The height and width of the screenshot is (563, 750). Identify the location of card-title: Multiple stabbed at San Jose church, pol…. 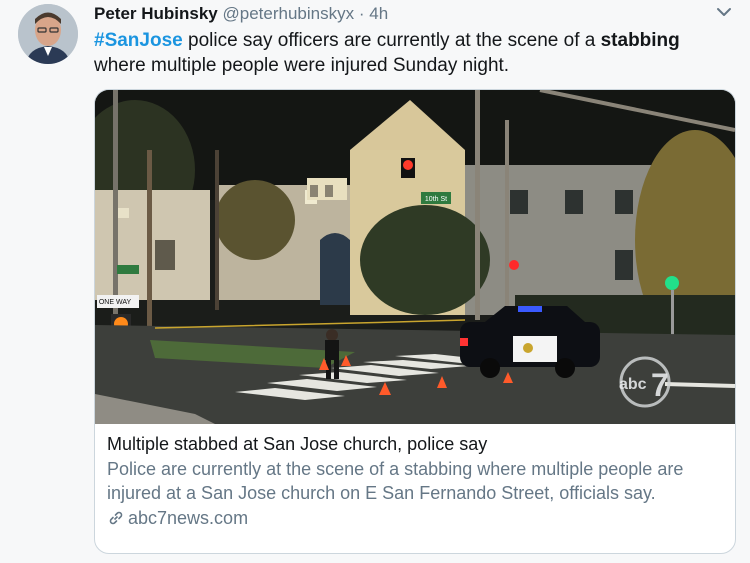
(417, 444).